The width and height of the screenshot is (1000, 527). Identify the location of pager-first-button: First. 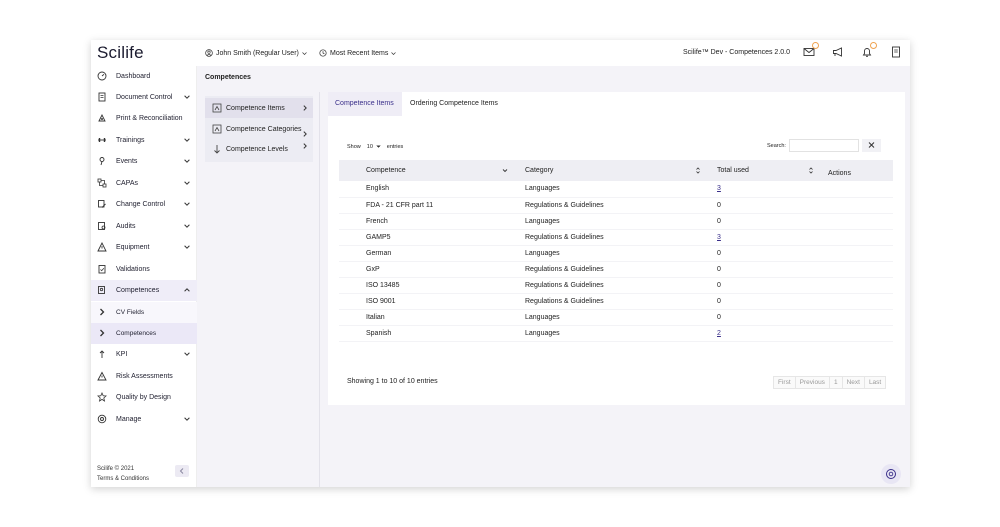
(785, 382).